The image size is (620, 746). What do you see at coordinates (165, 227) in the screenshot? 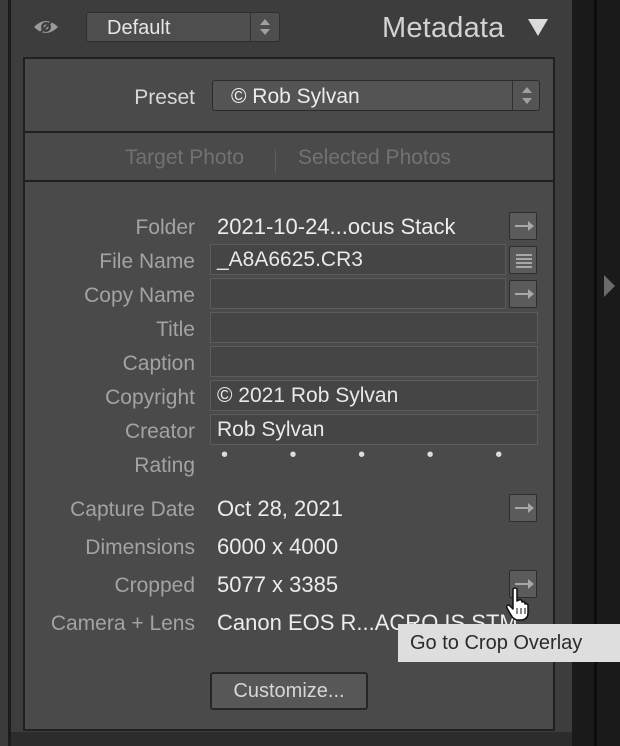
I see `folder-label: Folder` at bounding box center [165, 227].